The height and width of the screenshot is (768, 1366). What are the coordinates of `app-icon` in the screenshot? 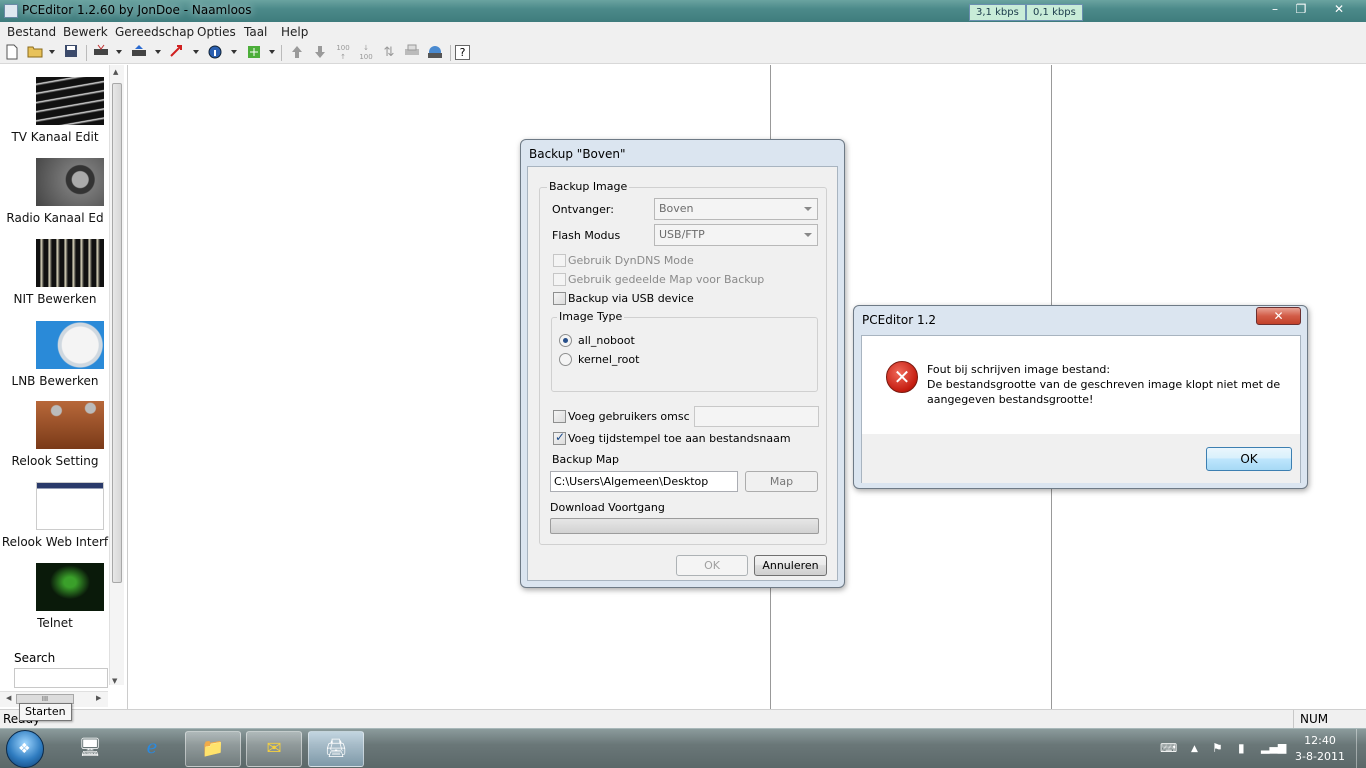 It's located at (11, 11).